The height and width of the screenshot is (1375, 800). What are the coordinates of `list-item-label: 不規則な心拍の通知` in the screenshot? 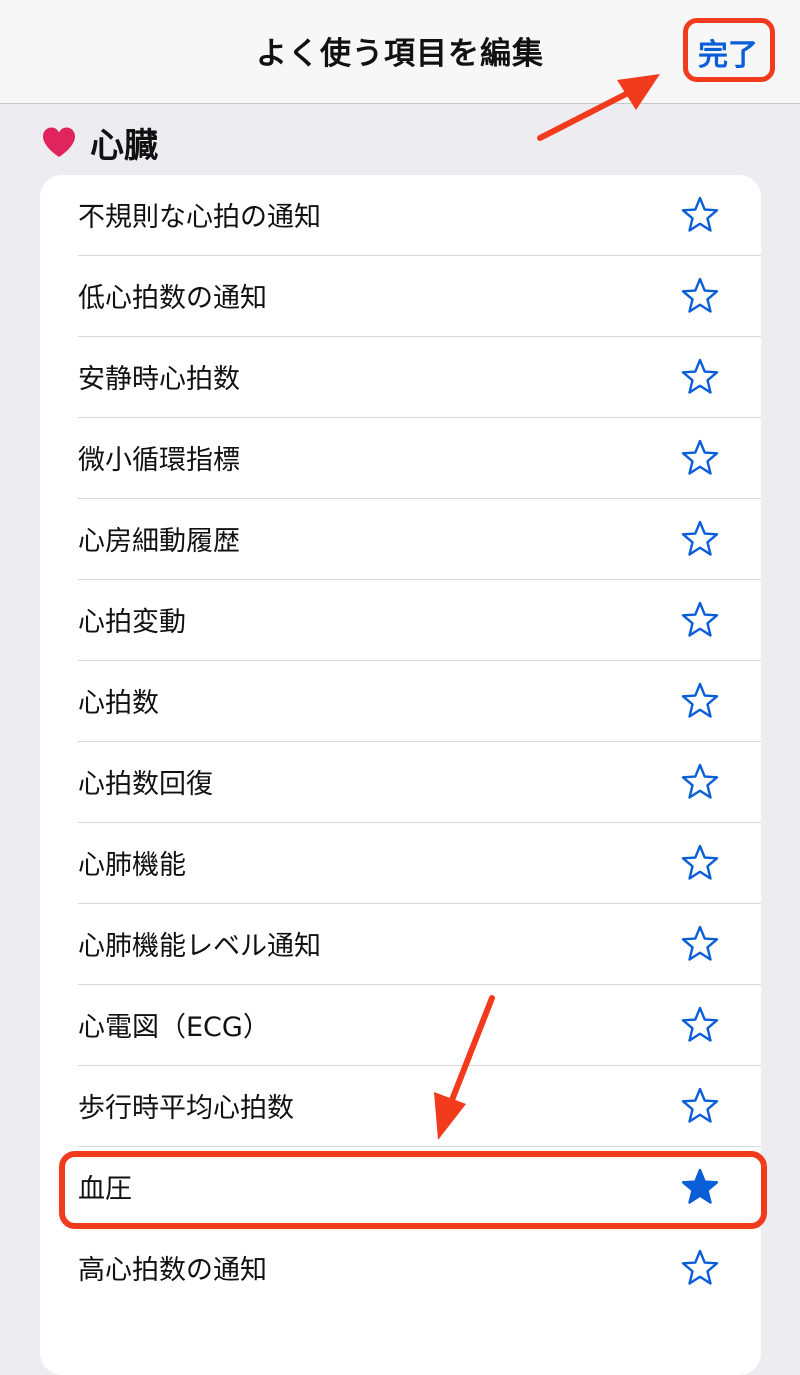 It's located at (199, 217).